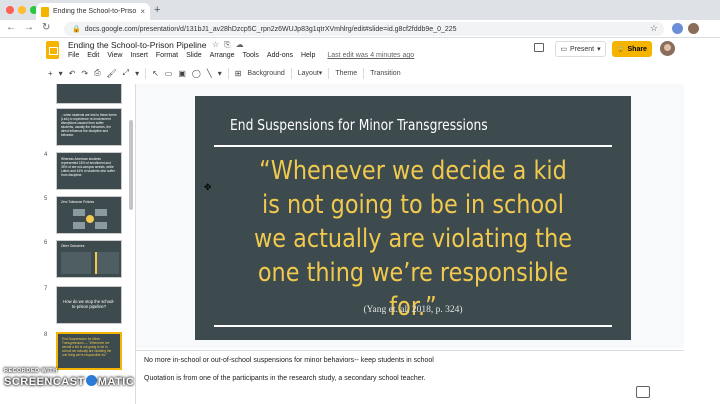 The height and width of the screenshot is (404, 720). I want to click on minimize-window-button, so click(22, 10).